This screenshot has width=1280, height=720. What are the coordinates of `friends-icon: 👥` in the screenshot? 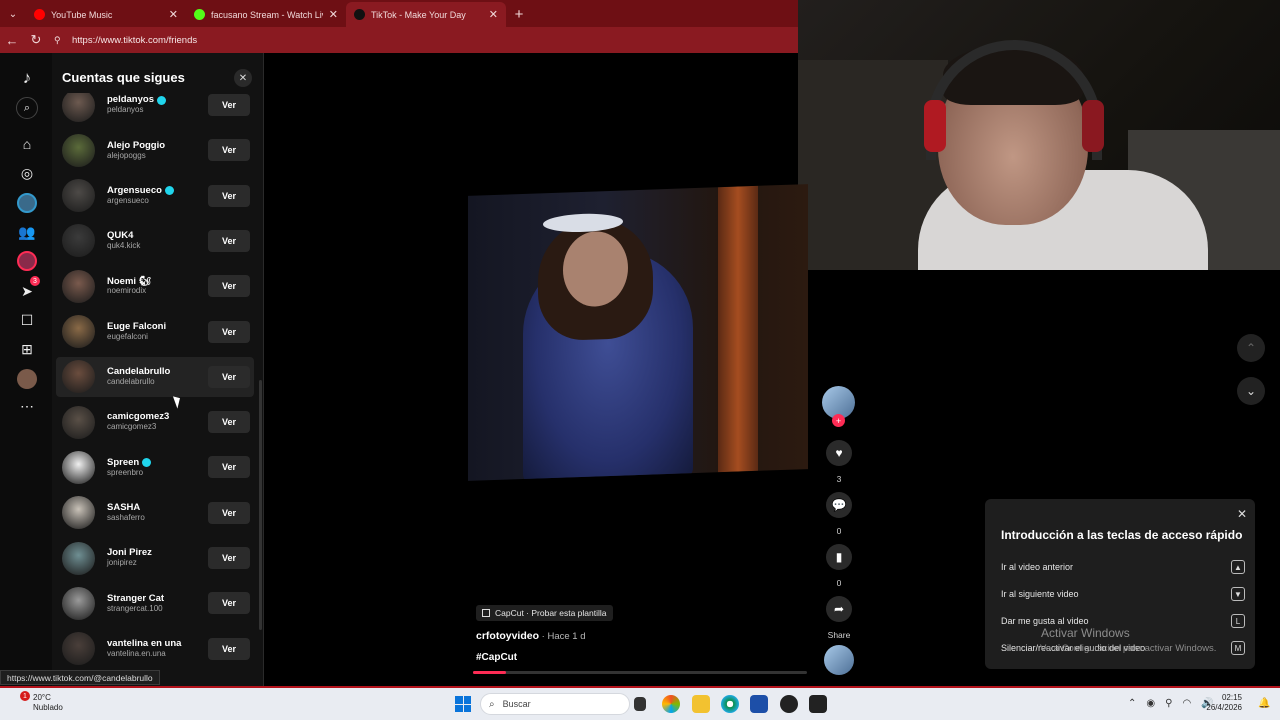 It's located at (27, 232).